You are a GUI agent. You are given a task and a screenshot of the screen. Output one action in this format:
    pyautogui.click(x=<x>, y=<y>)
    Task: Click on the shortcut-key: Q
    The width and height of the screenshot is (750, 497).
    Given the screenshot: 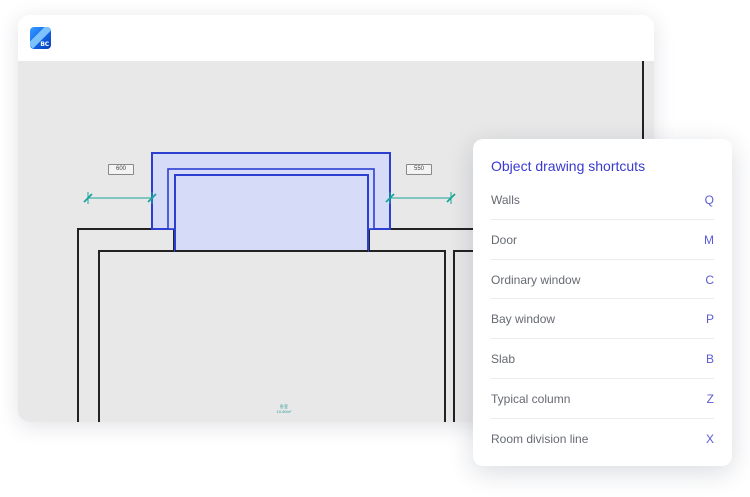 What is the action you would take?
    pyautogui.click(x=709, y=200)
    